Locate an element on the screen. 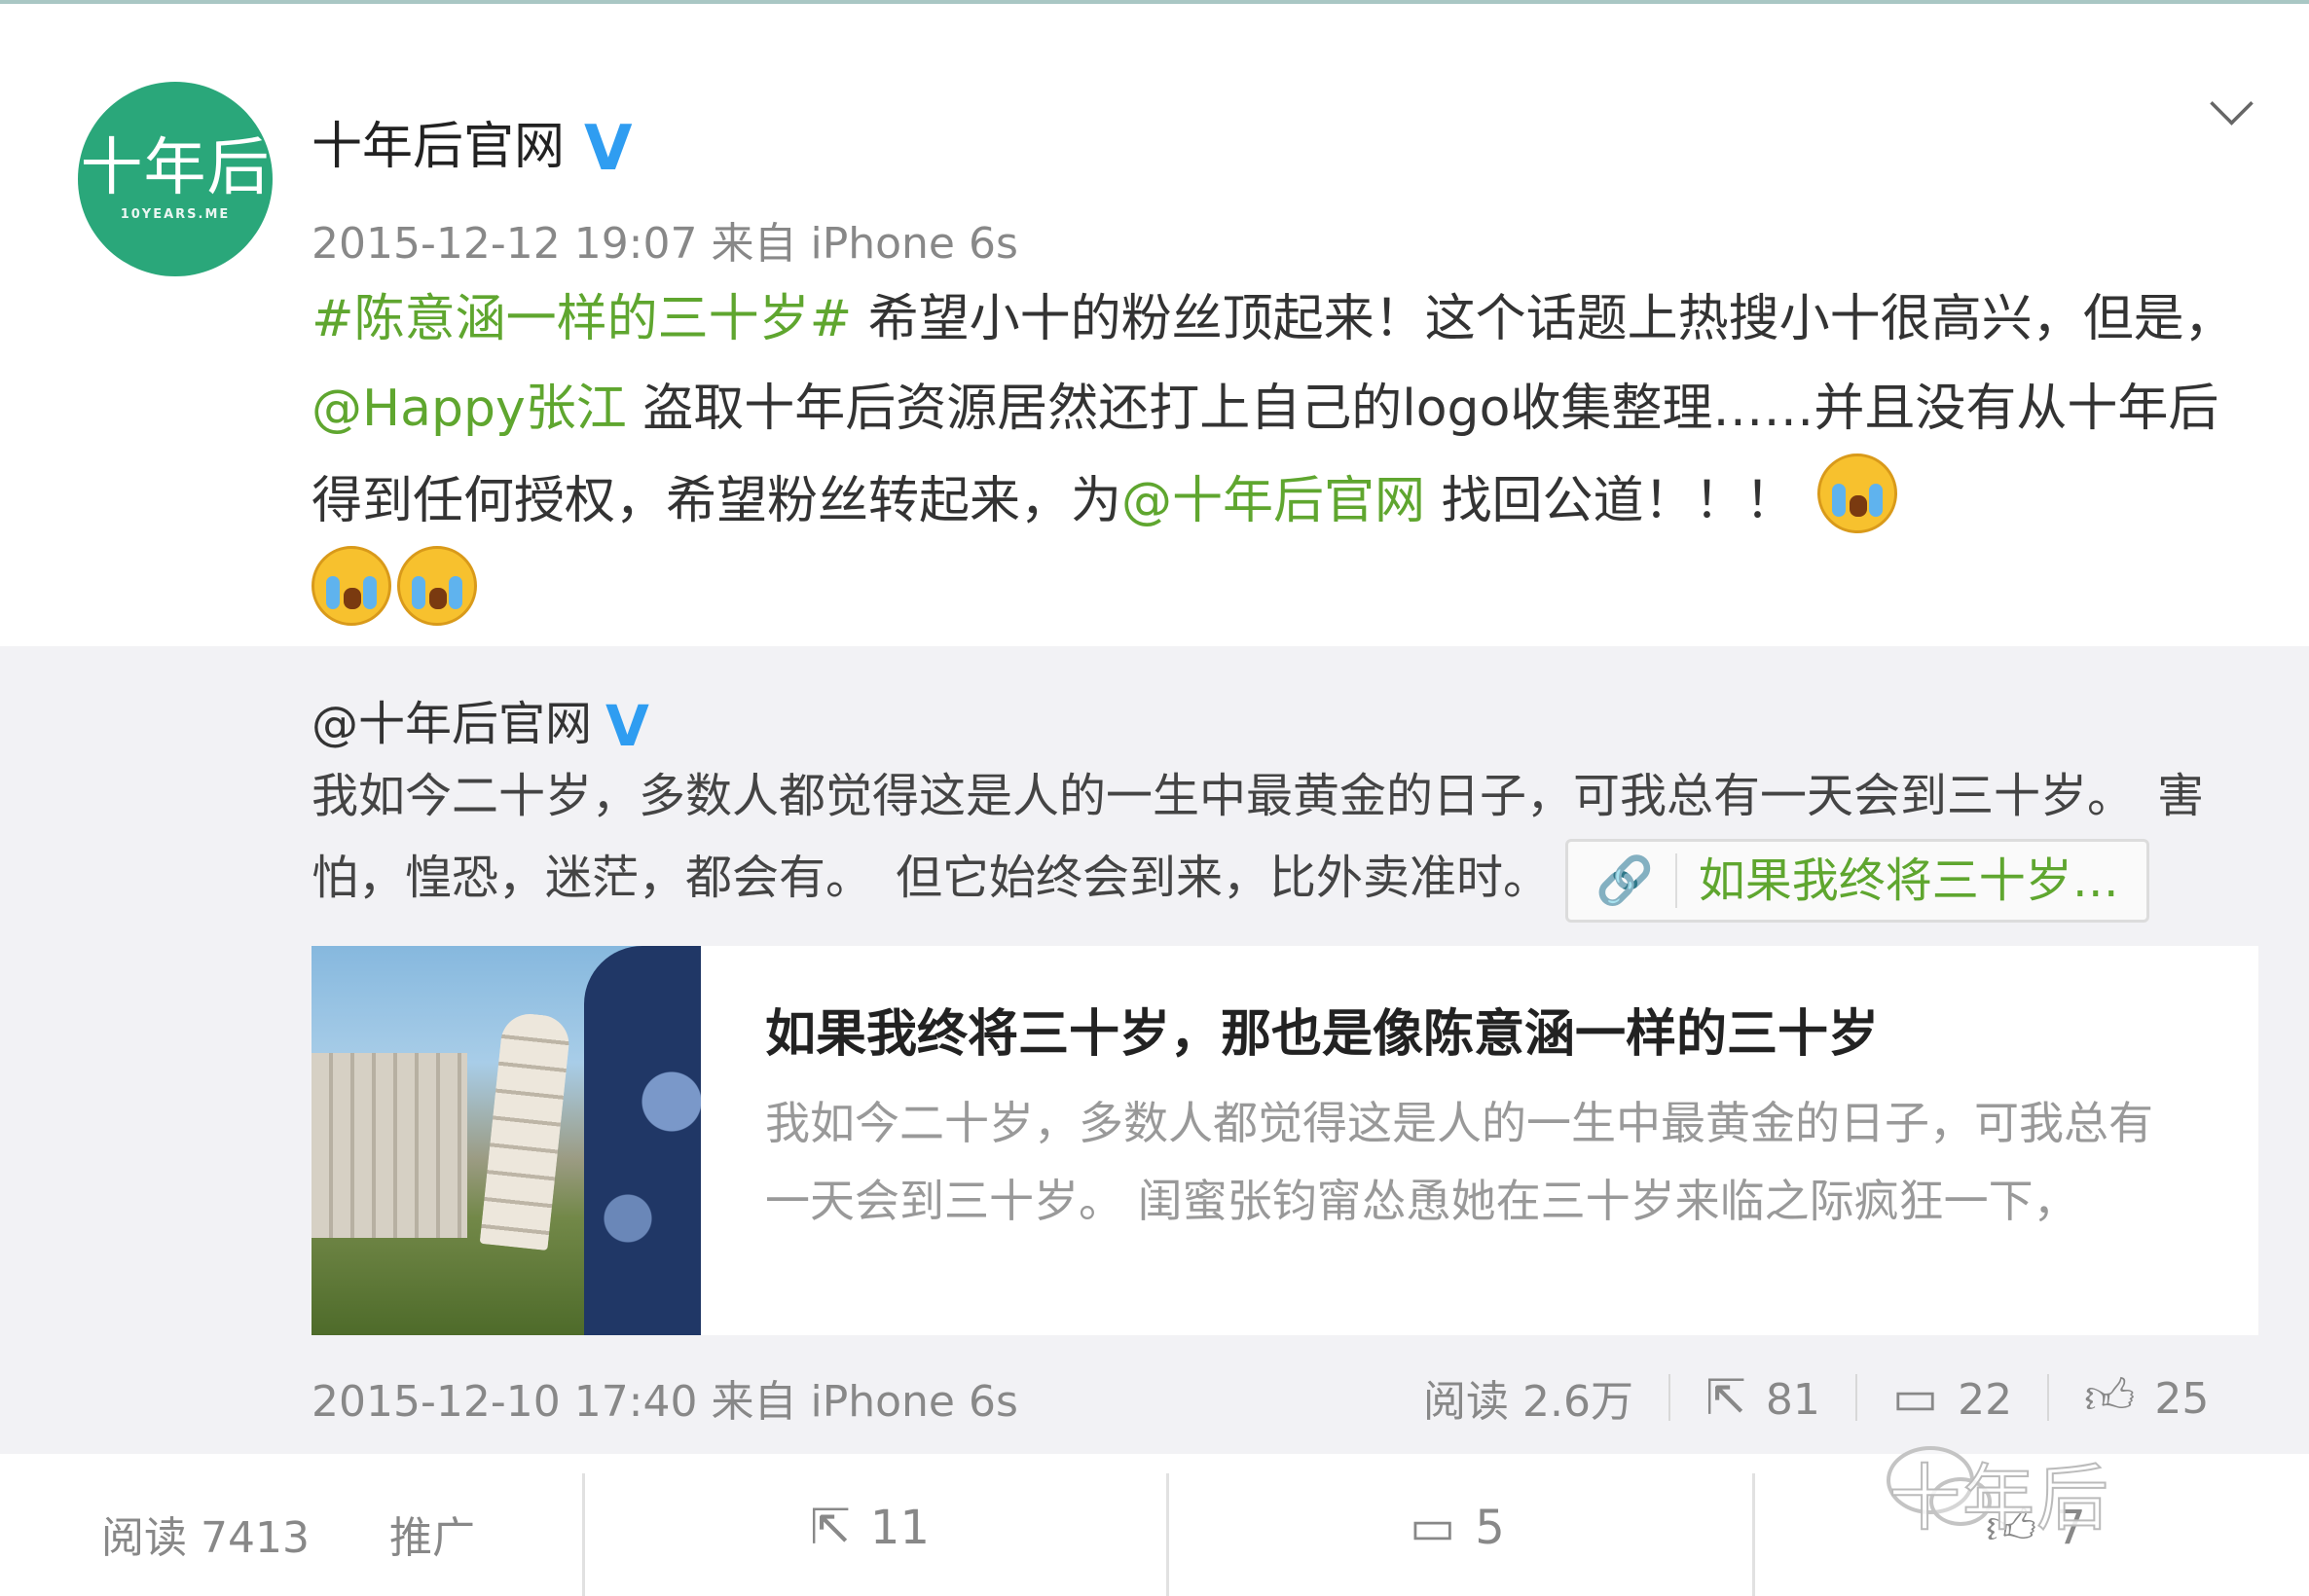 This screenshot has width=2309, height=1596. comment-count: 5 is located at coordinates (1490, 1528).